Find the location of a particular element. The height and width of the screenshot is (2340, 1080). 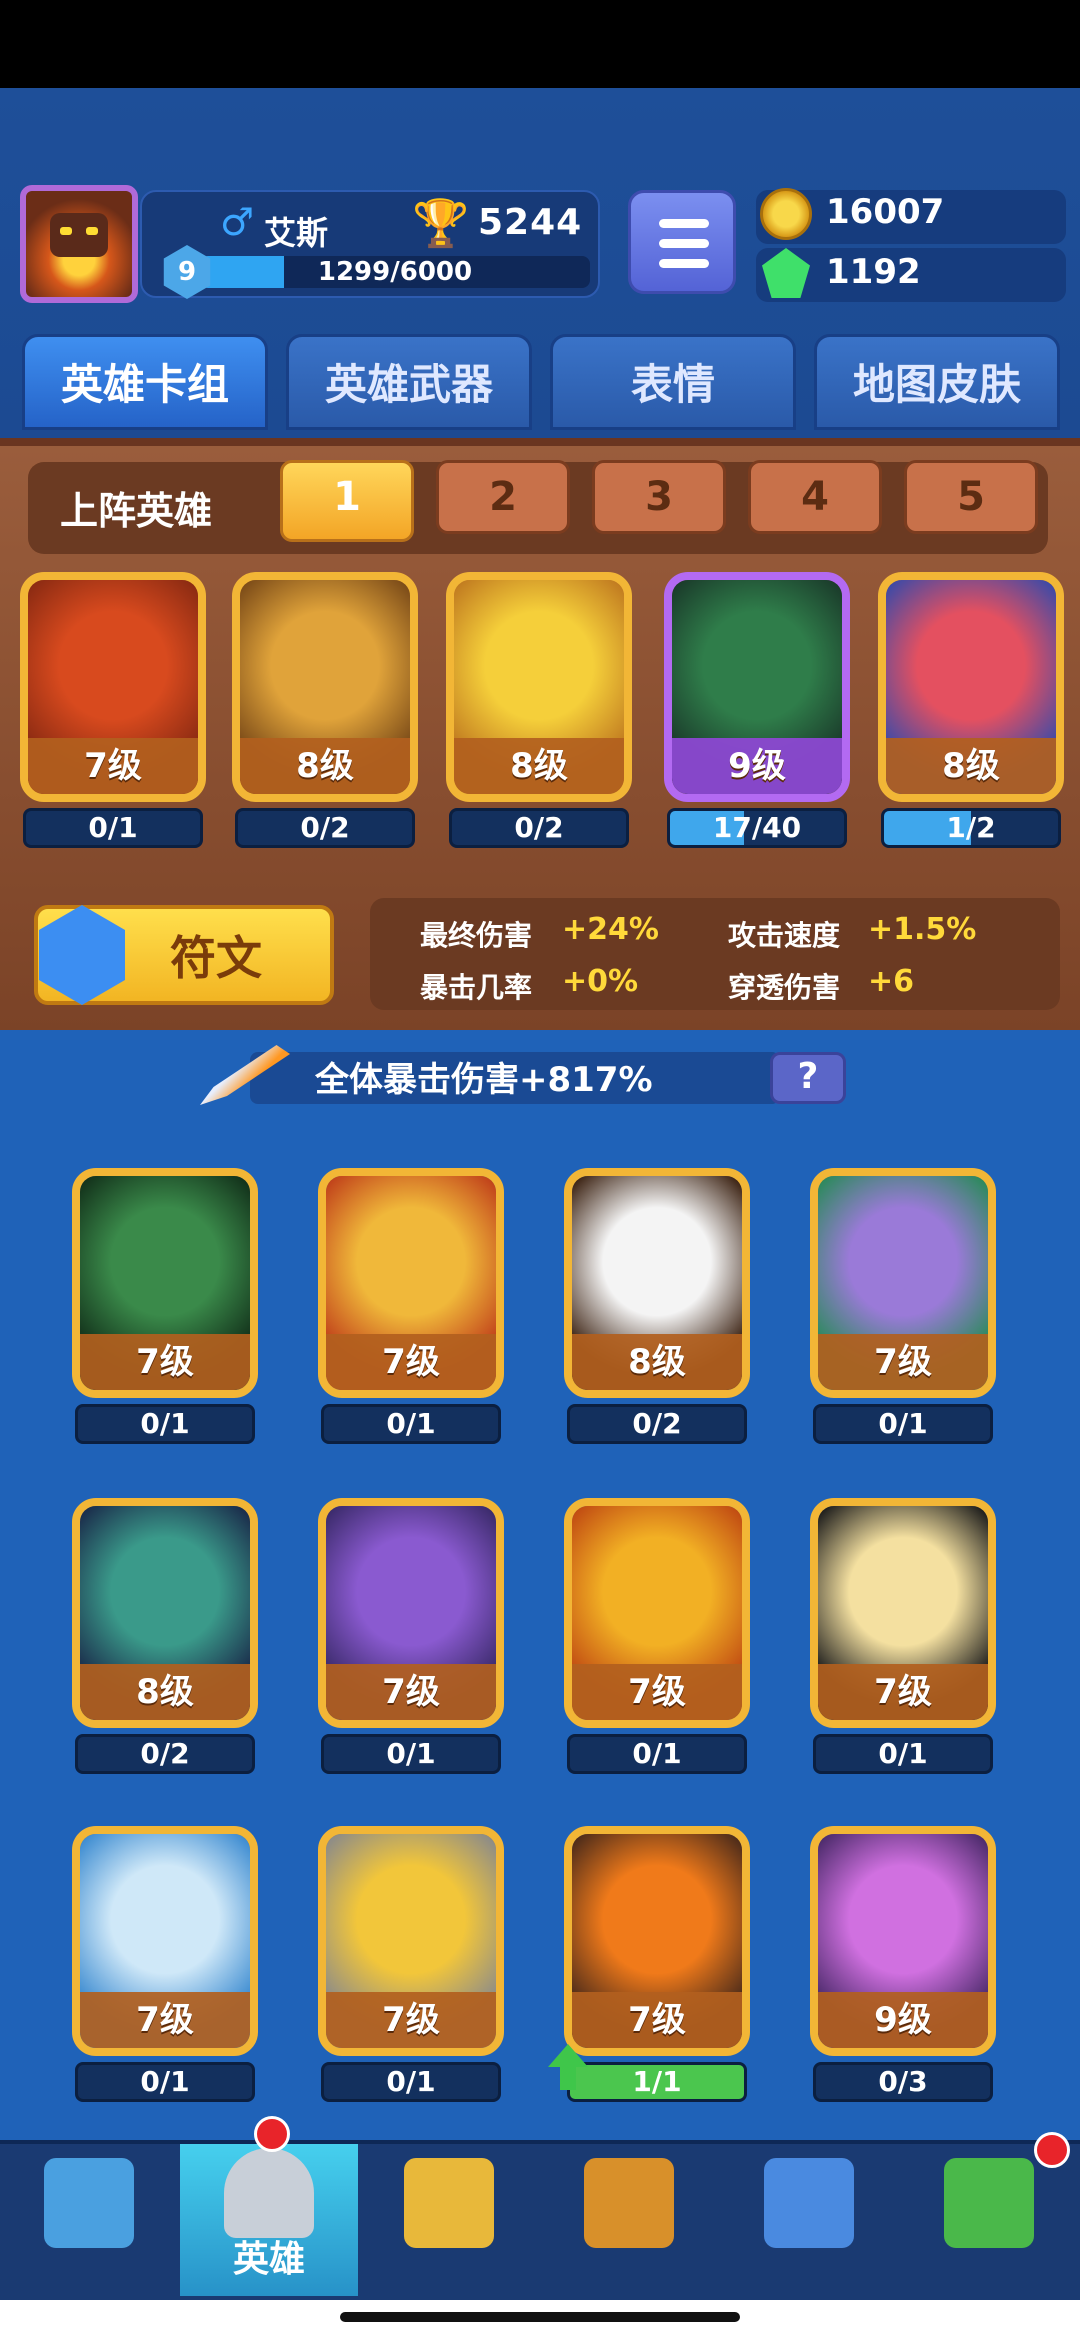

deck-hero-card: 9级 is located at coordinates (757, 687).